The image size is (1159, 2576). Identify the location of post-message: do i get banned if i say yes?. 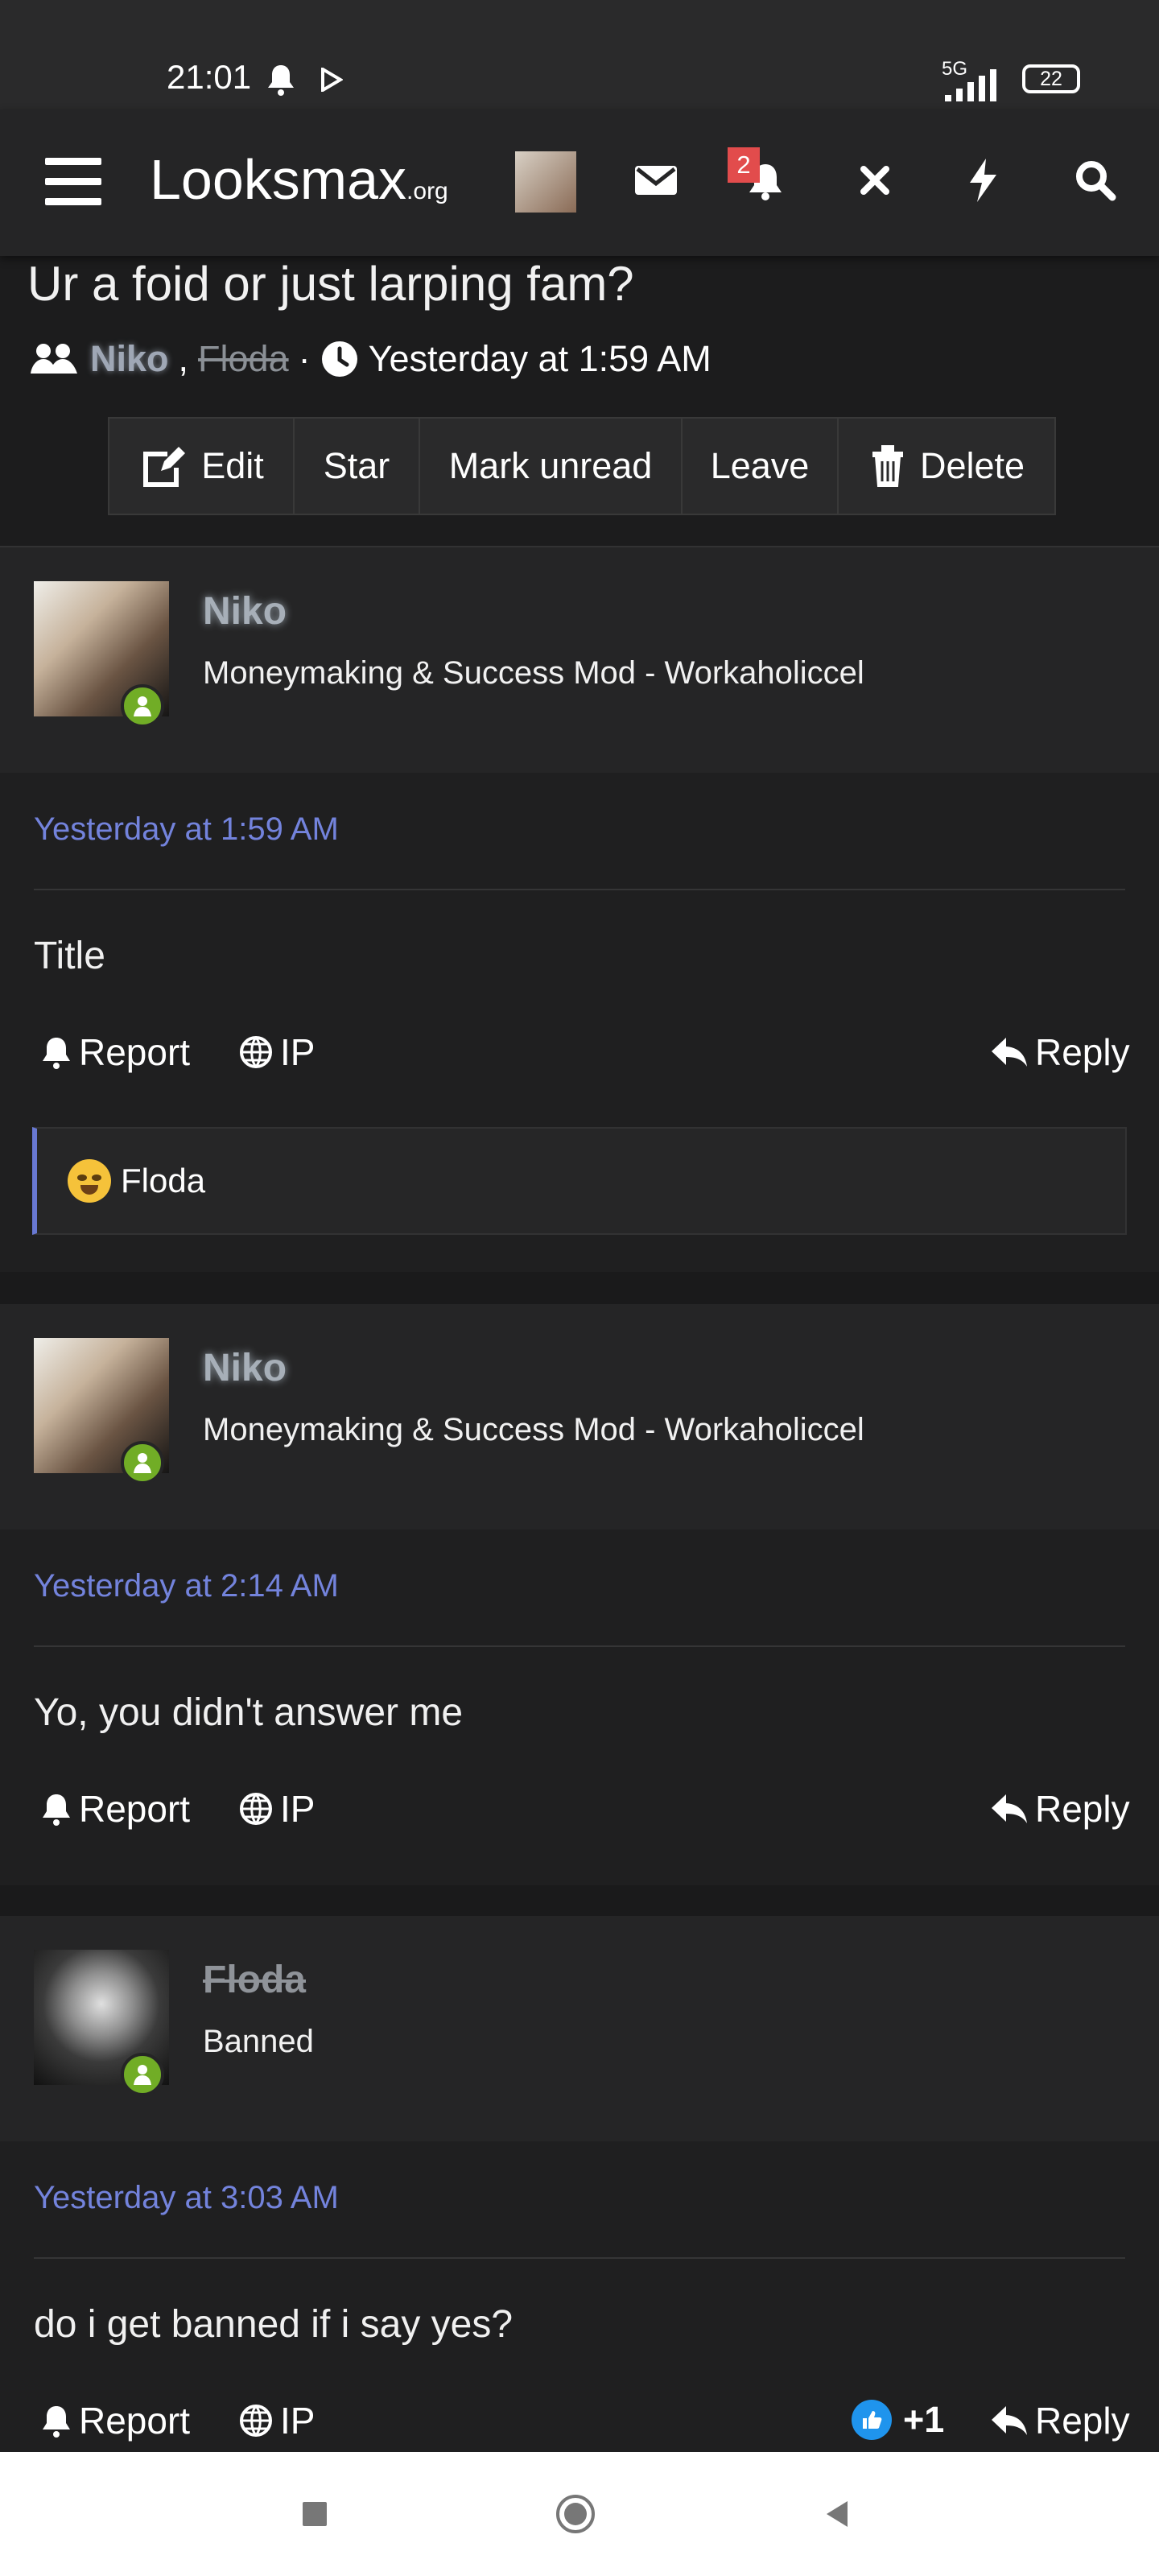
(274, 2324).